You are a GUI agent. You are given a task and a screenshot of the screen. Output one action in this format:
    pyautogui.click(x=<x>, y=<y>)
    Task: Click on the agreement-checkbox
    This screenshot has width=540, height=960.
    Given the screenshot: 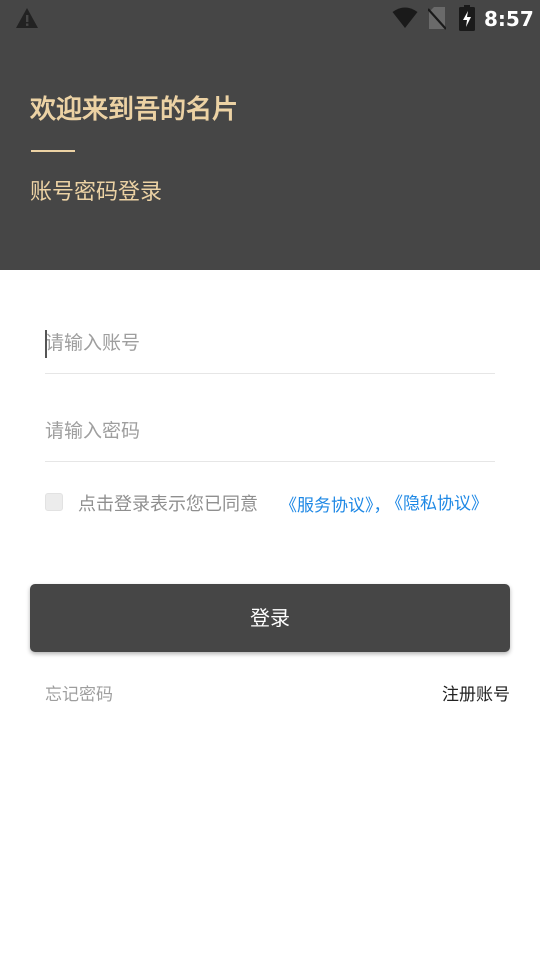 What is the action you would take?
    pyautogui.click(x=54, y=502)
    